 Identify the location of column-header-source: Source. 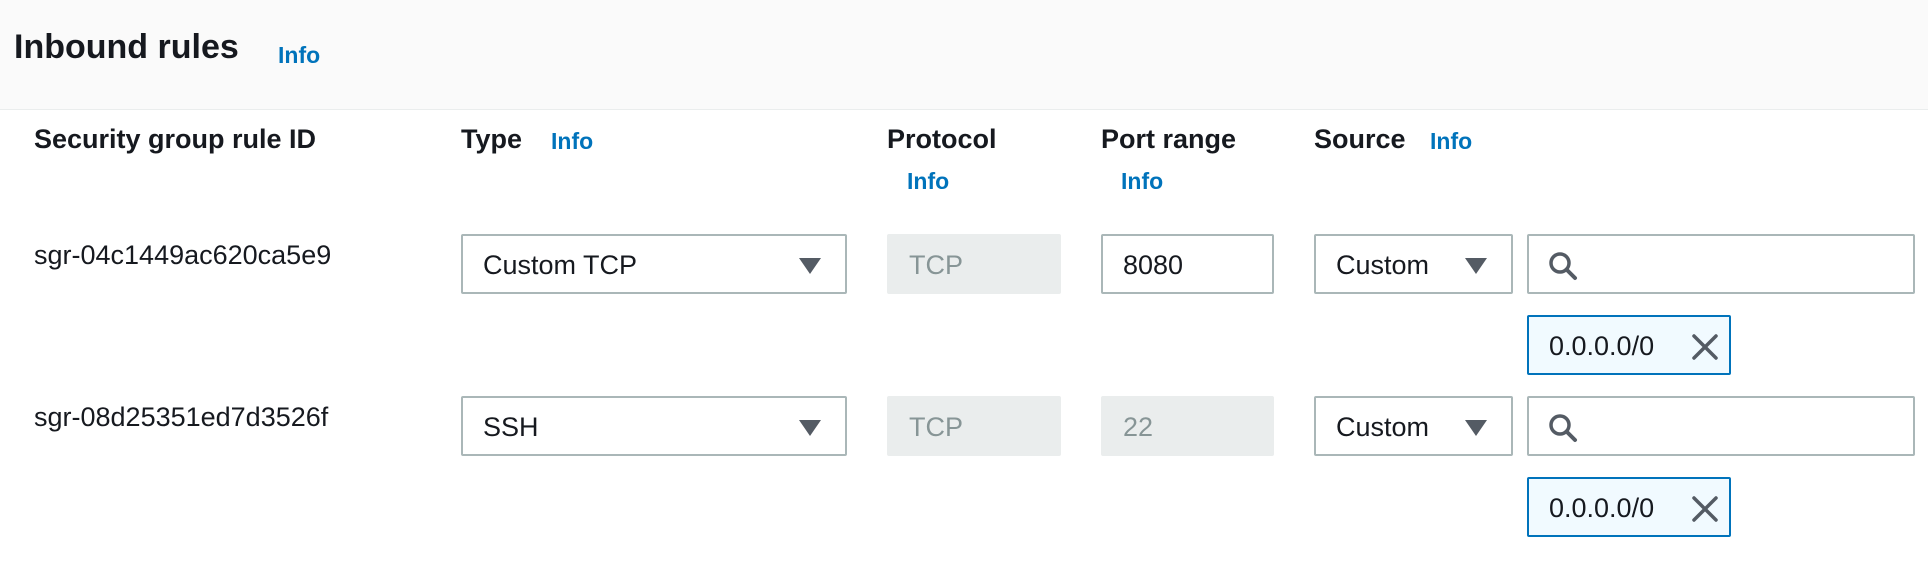
(1360, 139).